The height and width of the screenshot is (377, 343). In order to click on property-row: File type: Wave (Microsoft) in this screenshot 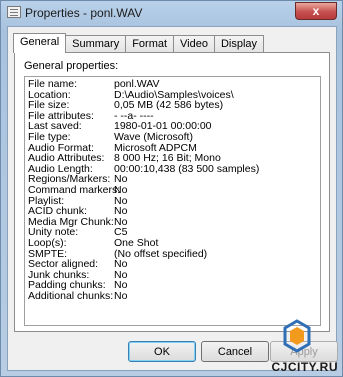, I will do `click(174, 137)`.